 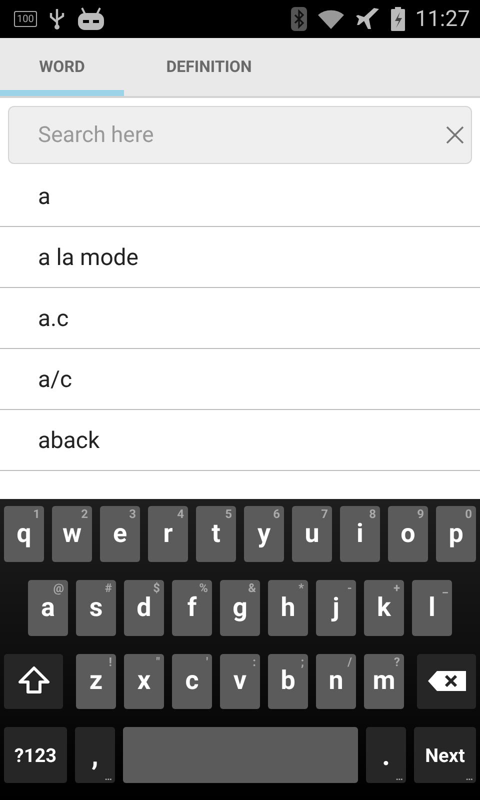 What do you see at coordinates (372, 514) in the screenshot?
I see `key-hint: 8` at bounding box center [372, 514].